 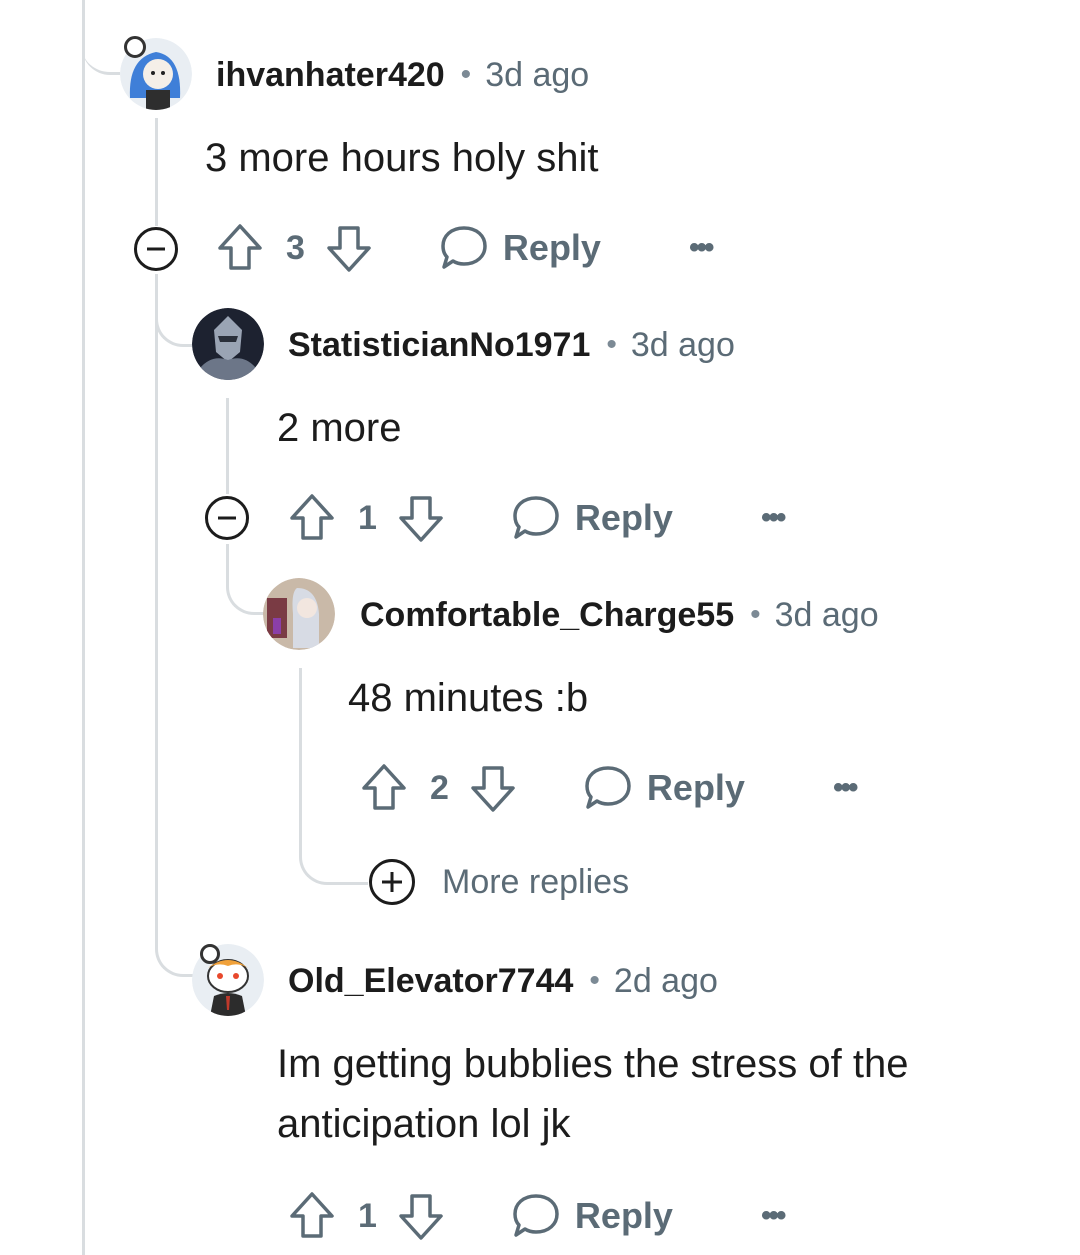 I want to click on comment-line: Im getting bubblies the stress of the, so click(x=593, y=1064).